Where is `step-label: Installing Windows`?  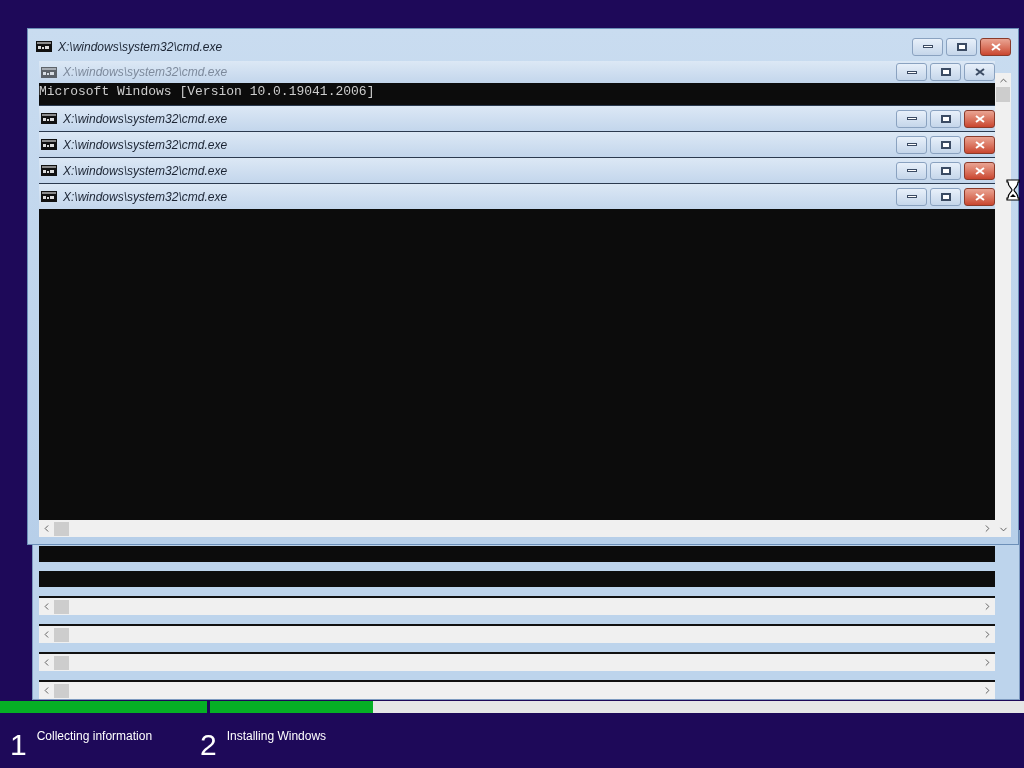
step-label: Installing Windows is located at coordinates (276, 736).